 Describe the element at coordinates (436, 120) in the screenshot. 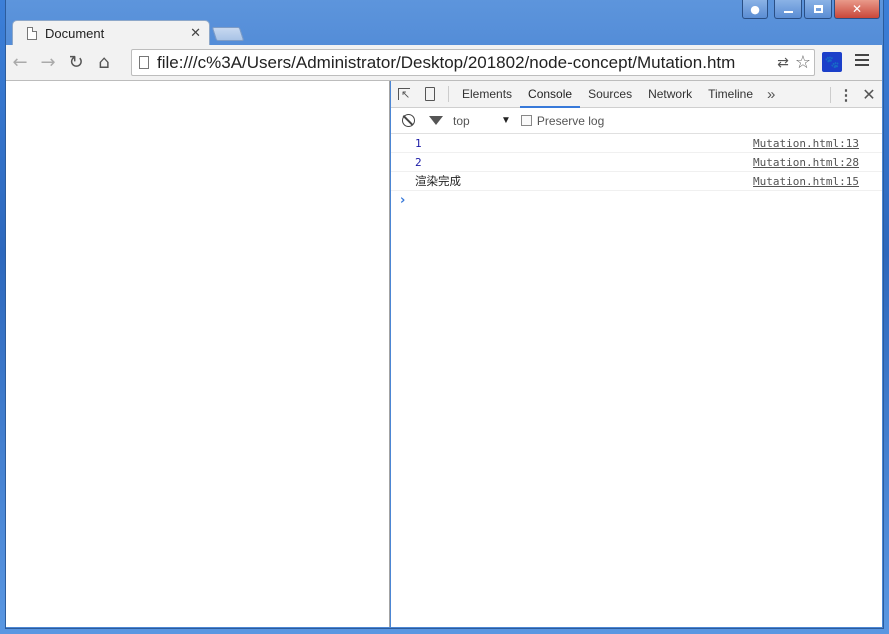

I see `filter-icon` at that location.